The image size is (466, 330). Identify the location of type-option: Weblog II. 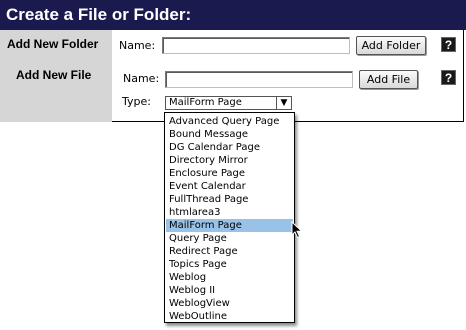
(229, 290).